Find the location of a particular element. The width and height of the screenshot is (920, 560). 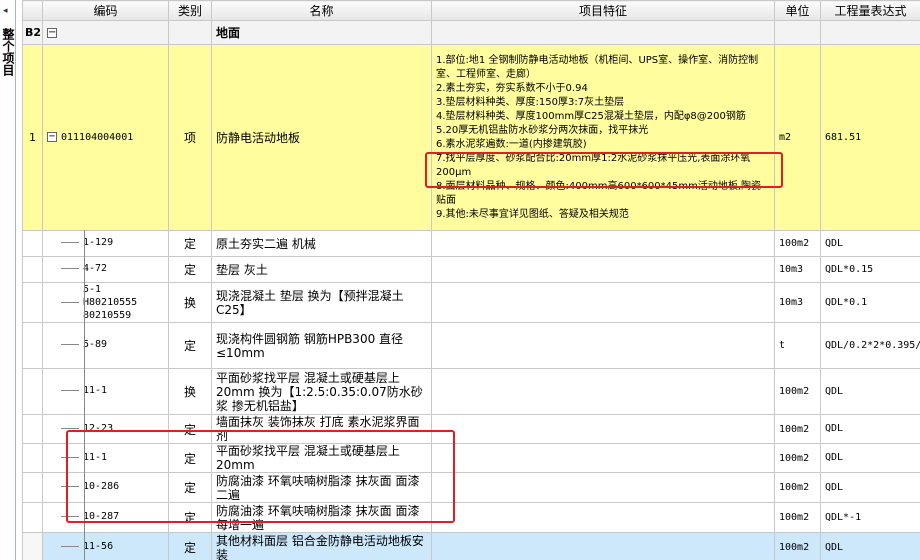

sub-item-code-cell: 10-286 is located at coordinates (105, 487).